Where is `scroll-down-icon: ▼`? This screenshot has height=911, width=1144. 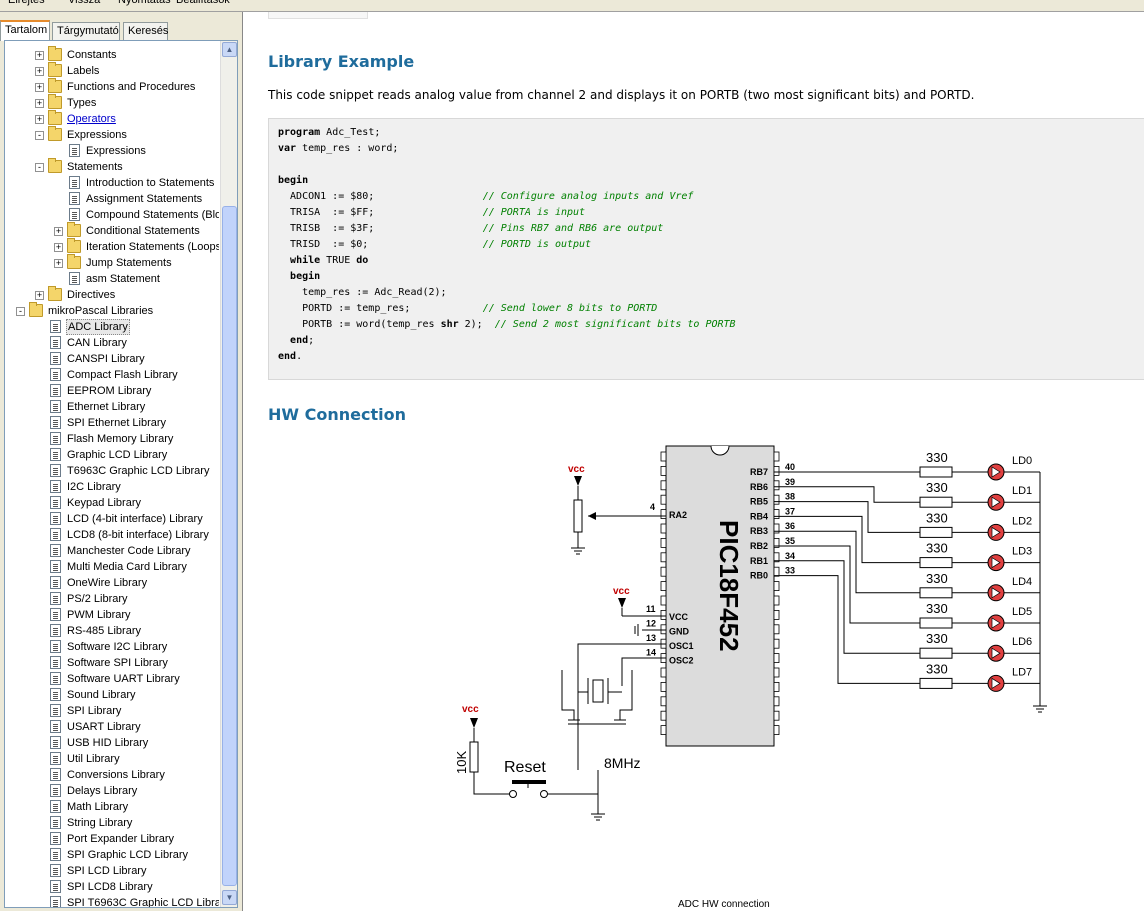
scroll-down-icon: ▼ is located at coordinates (229, 897).